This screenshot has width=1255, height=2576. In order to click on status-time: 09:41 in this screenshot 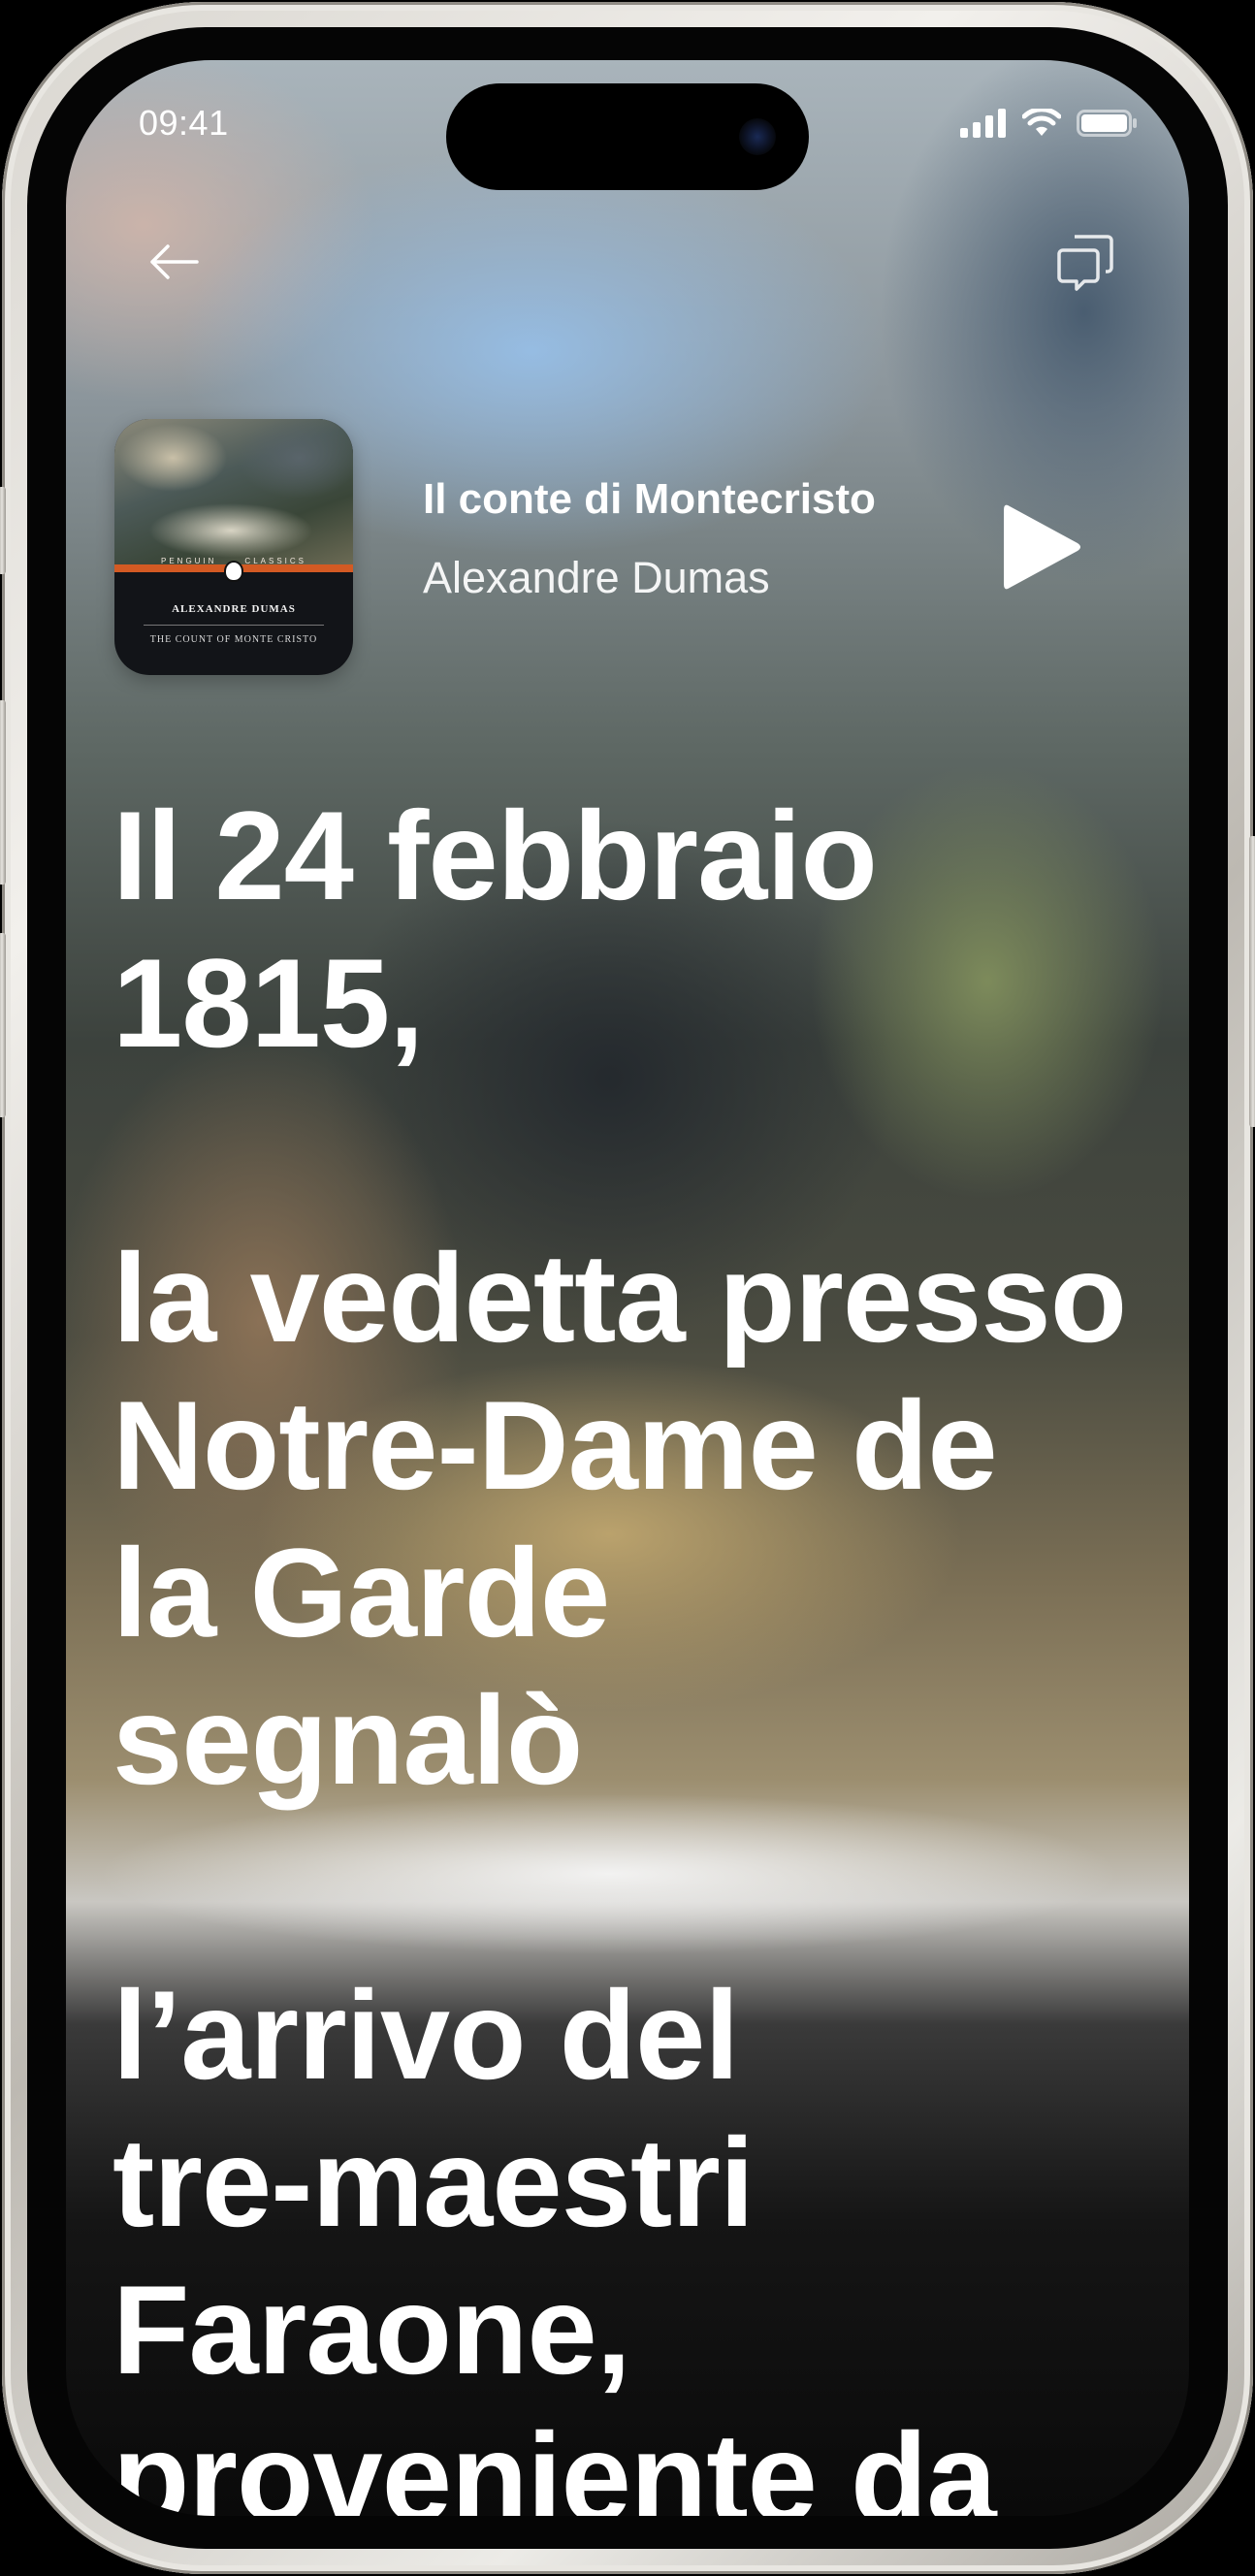, I will do `click(184, 123)`.